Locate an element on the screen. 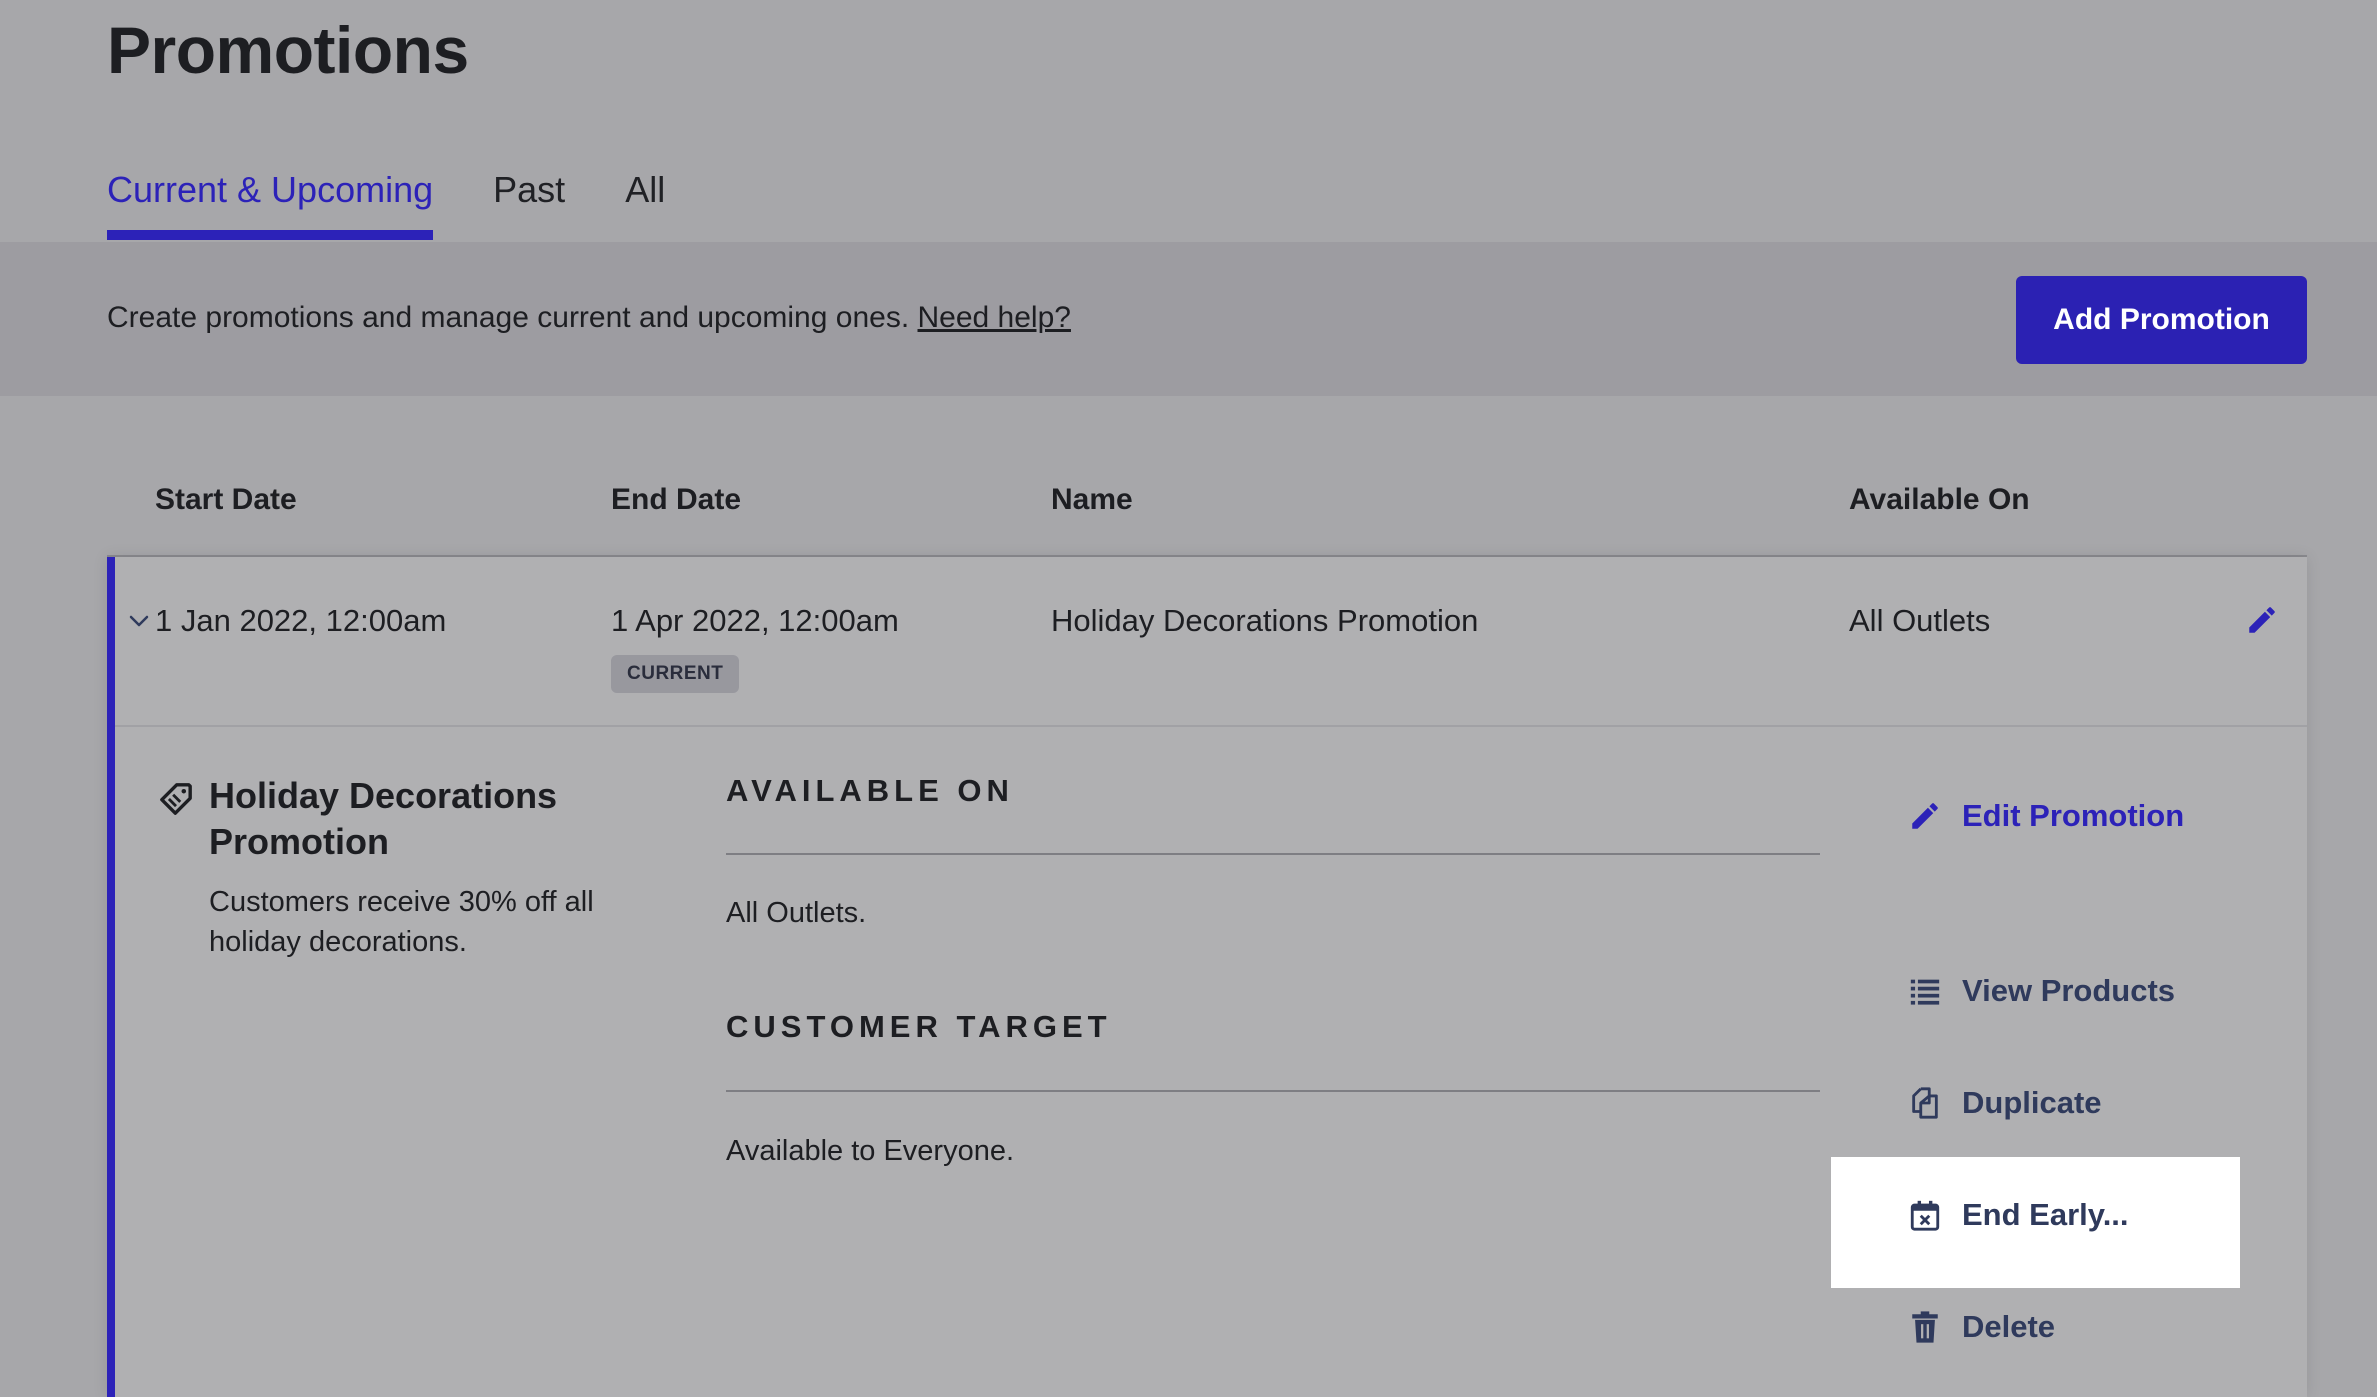 This screenshot has height=1397, width=2377. duplicate-button: Duplicate is located at coordinates (2005, 1103).